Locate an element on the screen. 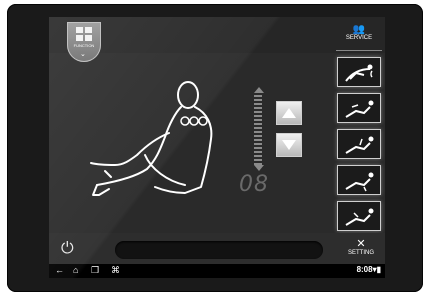 The height and width of the screenshot is (296, 428). recline-massage-1-icon is located at coordinates (359, 109).